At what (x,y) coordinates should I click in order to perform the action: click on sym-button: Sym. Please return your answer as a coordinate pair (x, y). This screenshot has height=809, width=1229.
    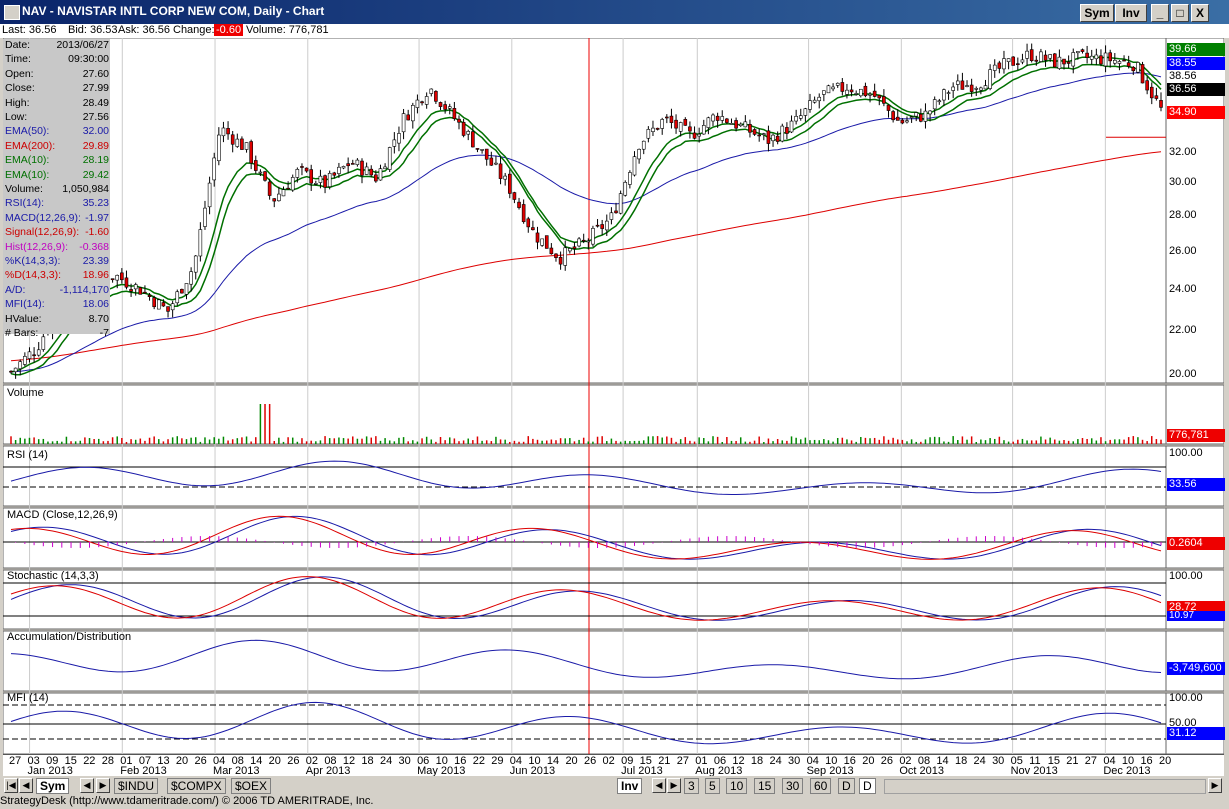
    Looking at the image, I should click on (1097, 13).